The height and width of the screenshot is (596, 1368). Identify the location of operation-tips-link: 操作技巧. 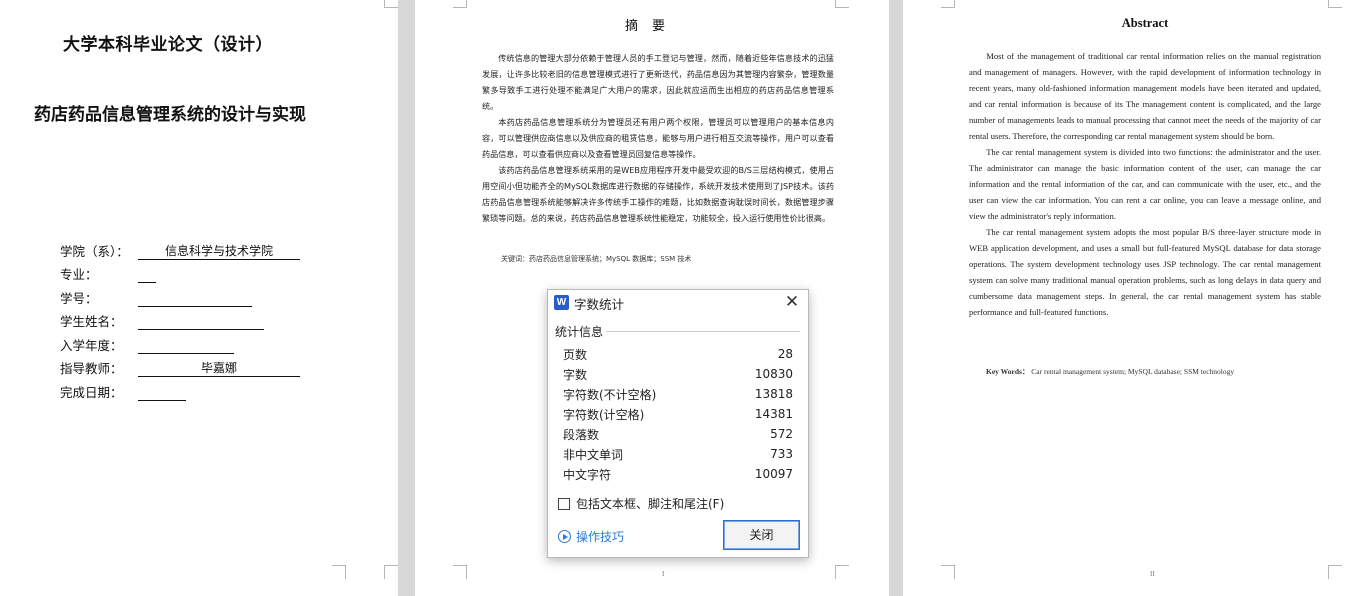
(591, 536).